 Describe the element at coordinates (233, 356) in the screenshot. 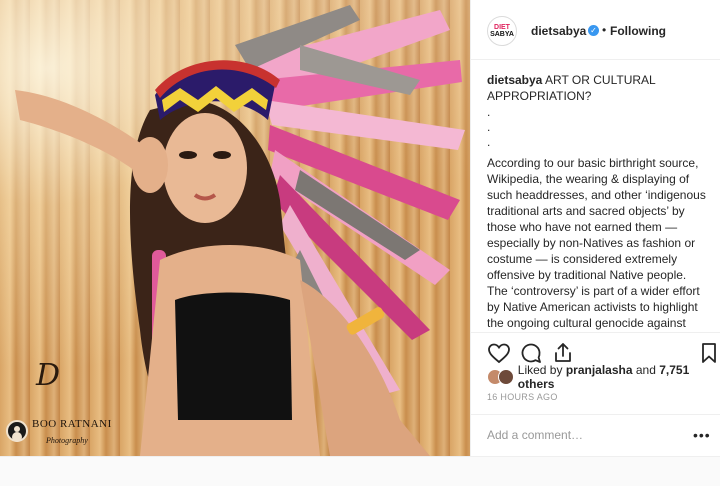

I see `black-top` at that location.